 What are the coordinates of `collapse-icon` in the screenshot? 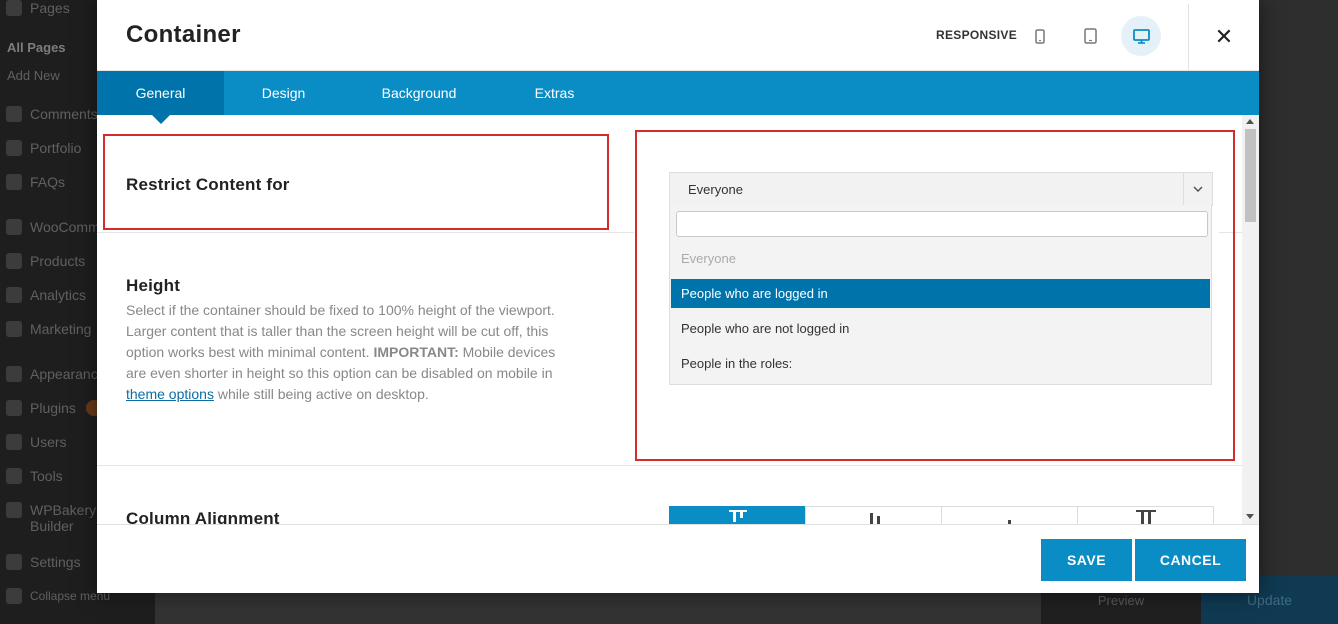 It's located at (14, 596).